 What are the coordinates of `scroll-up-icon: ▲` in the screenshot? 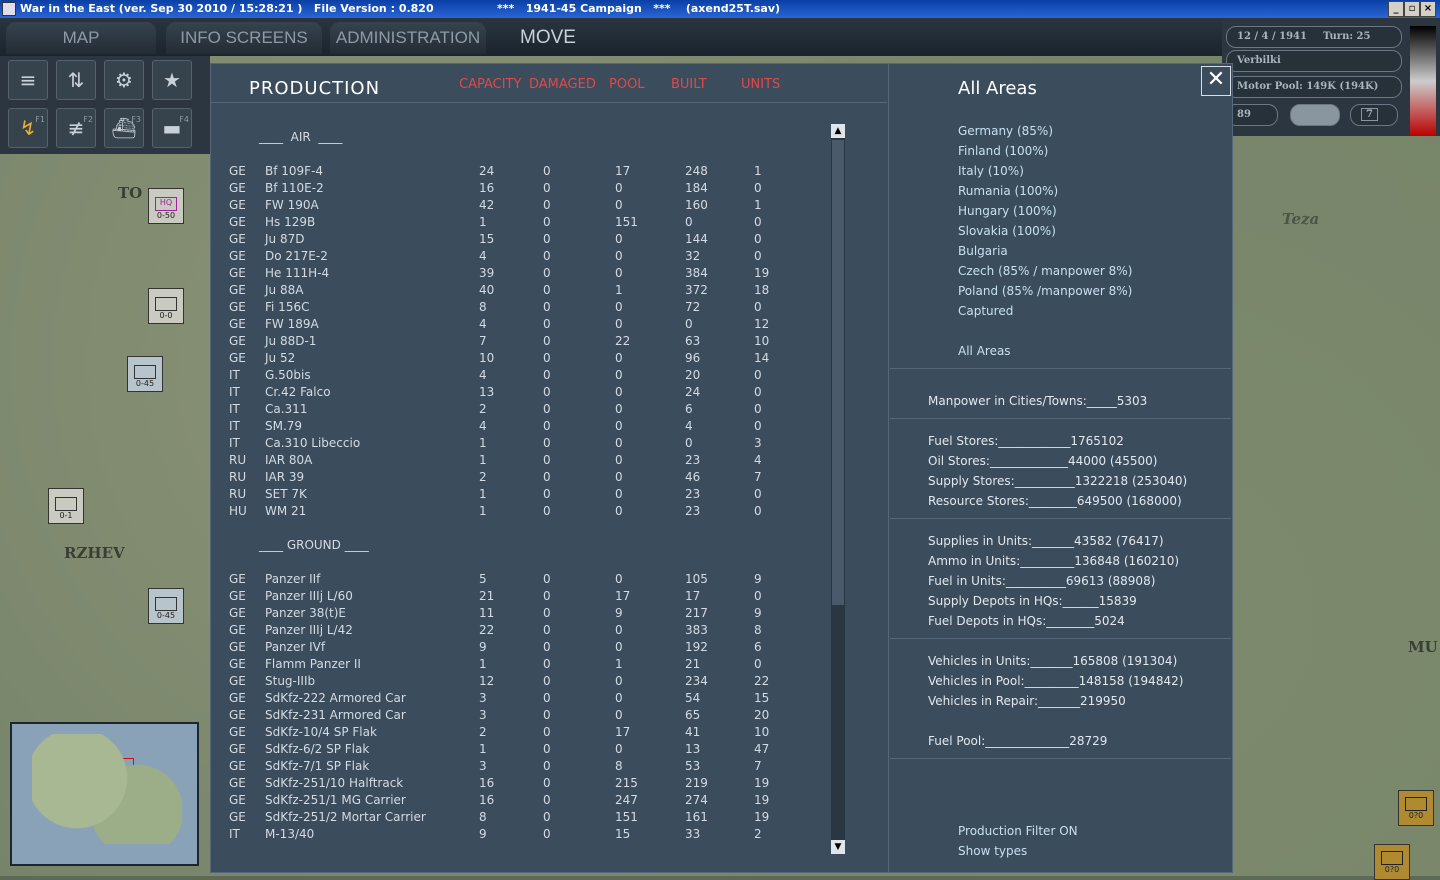 It's located at (838, 131).